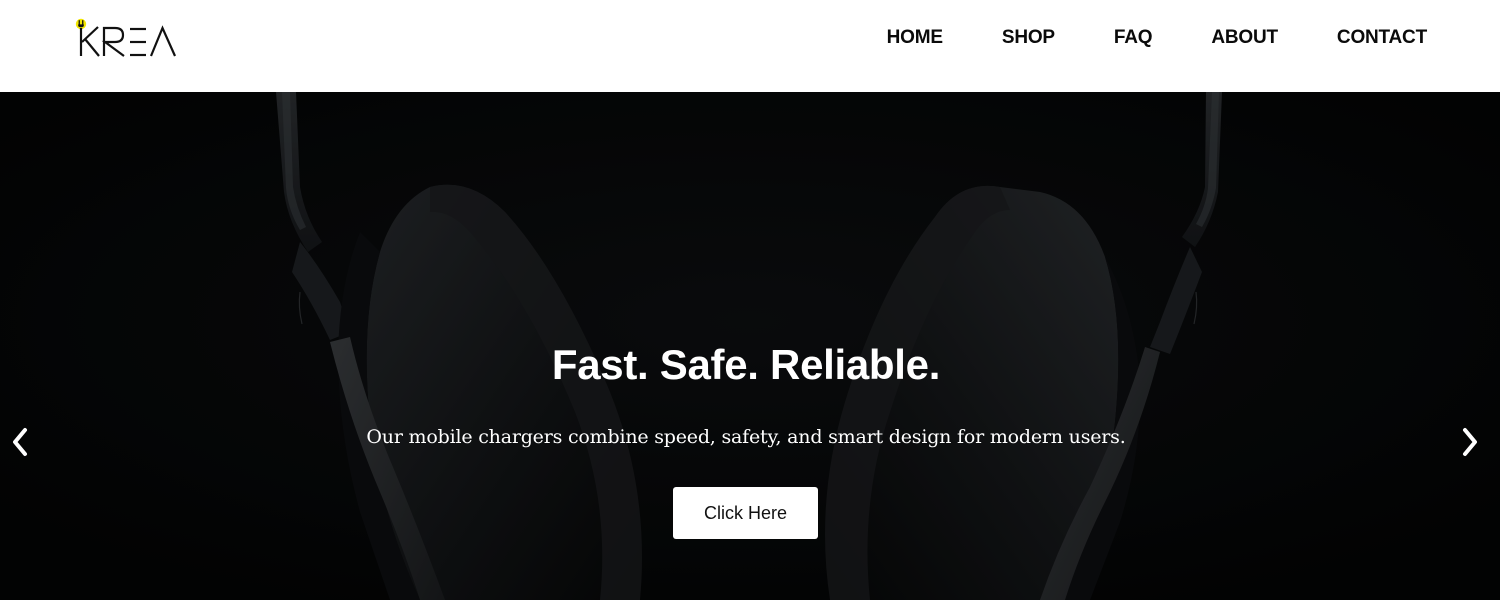  What do you see at coordinates (1157, 38) in the screenshot?
I see `main-nav: HOME SHOP FAQ ABOUT CONTACT` at bounding box center [1157, 38].